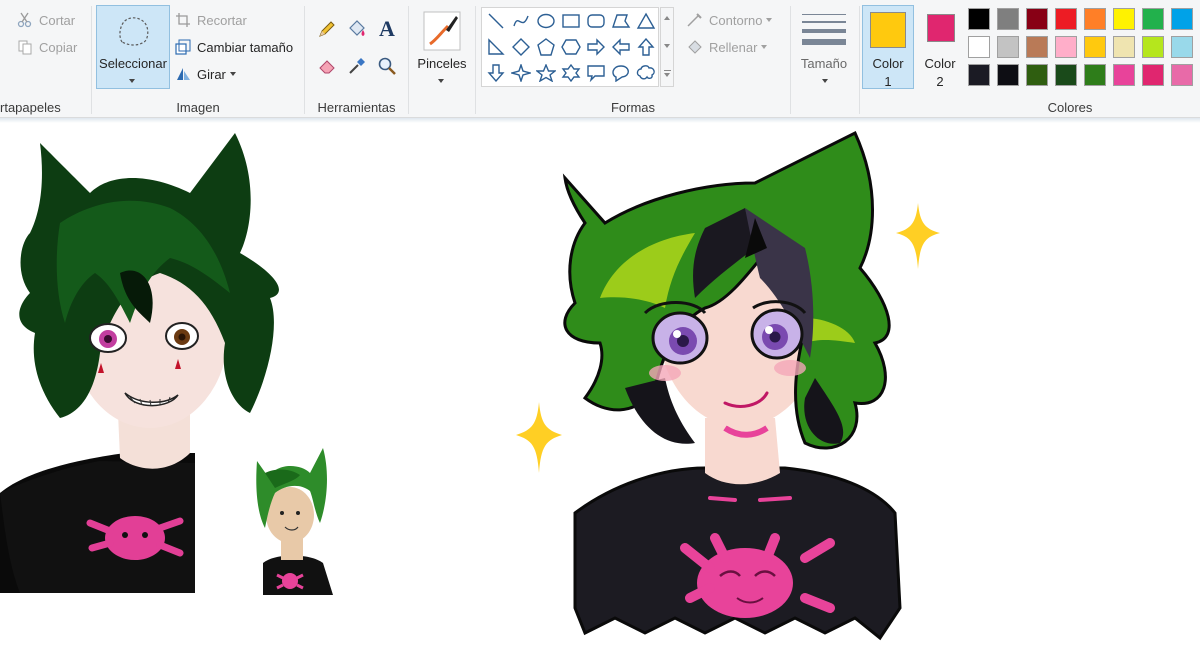 Image resolution: width=1200 pixels, height=647 pixels. I want to click on curve-shape-icon, so click(521, 21).